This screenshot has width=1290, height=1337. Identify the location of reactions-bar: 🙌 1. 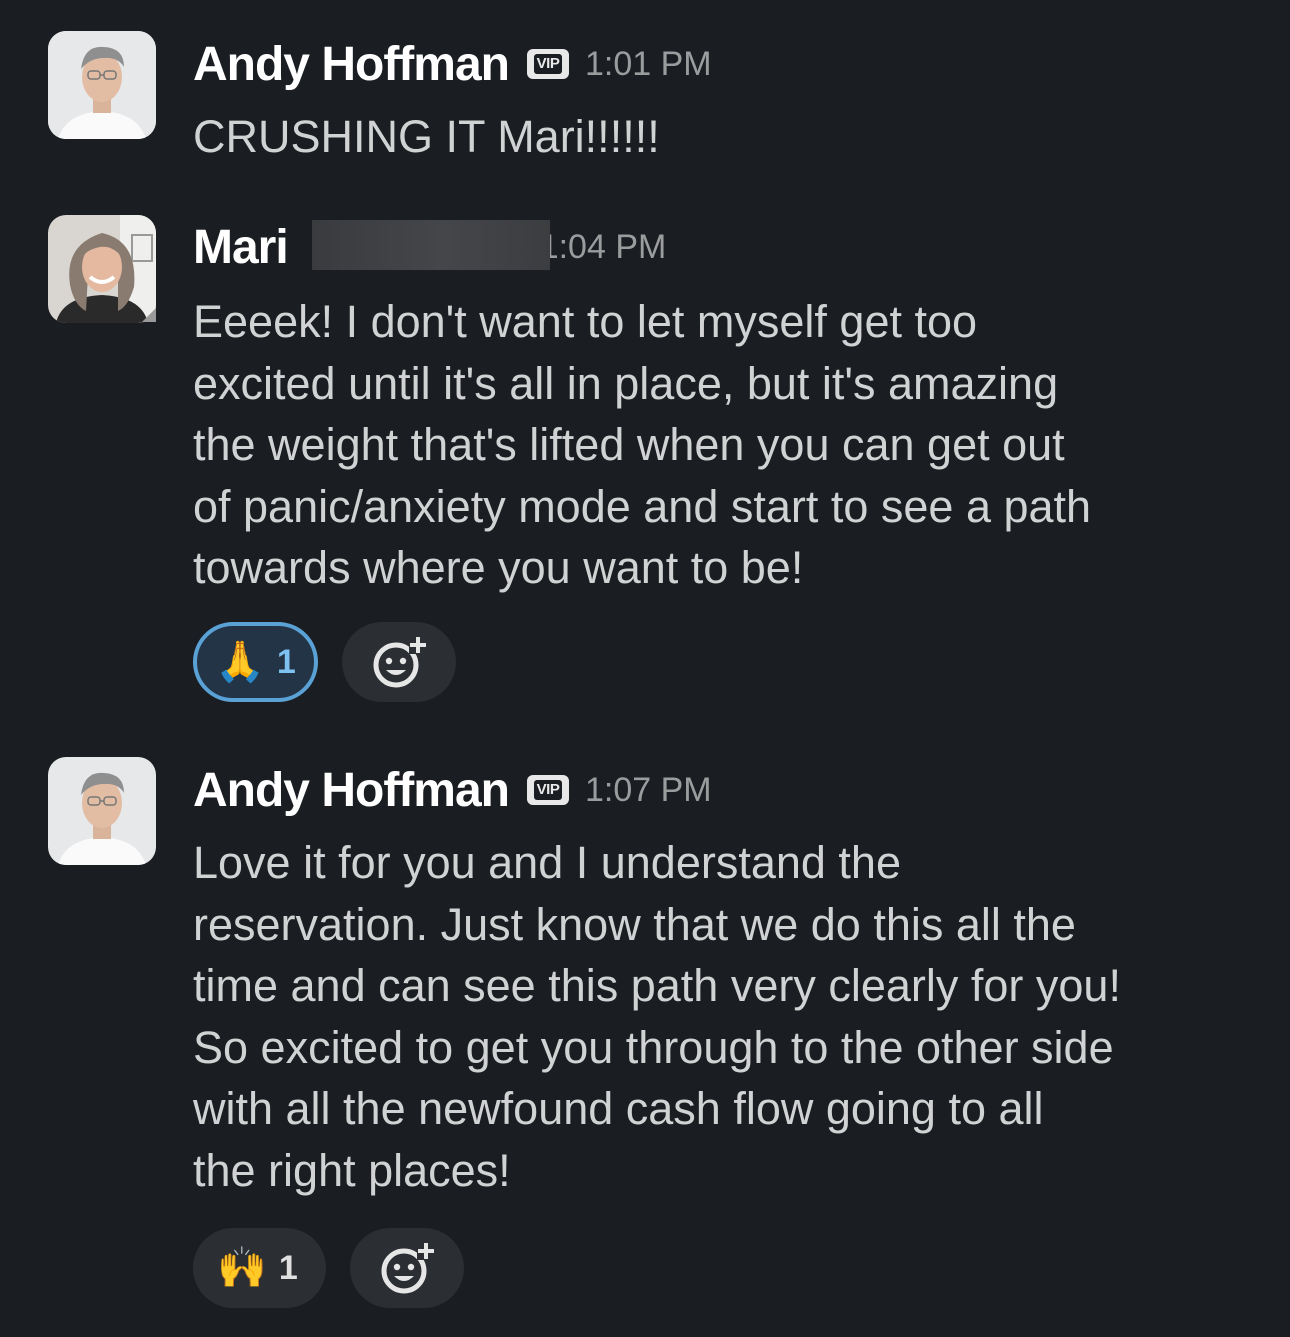
(328, 1268).